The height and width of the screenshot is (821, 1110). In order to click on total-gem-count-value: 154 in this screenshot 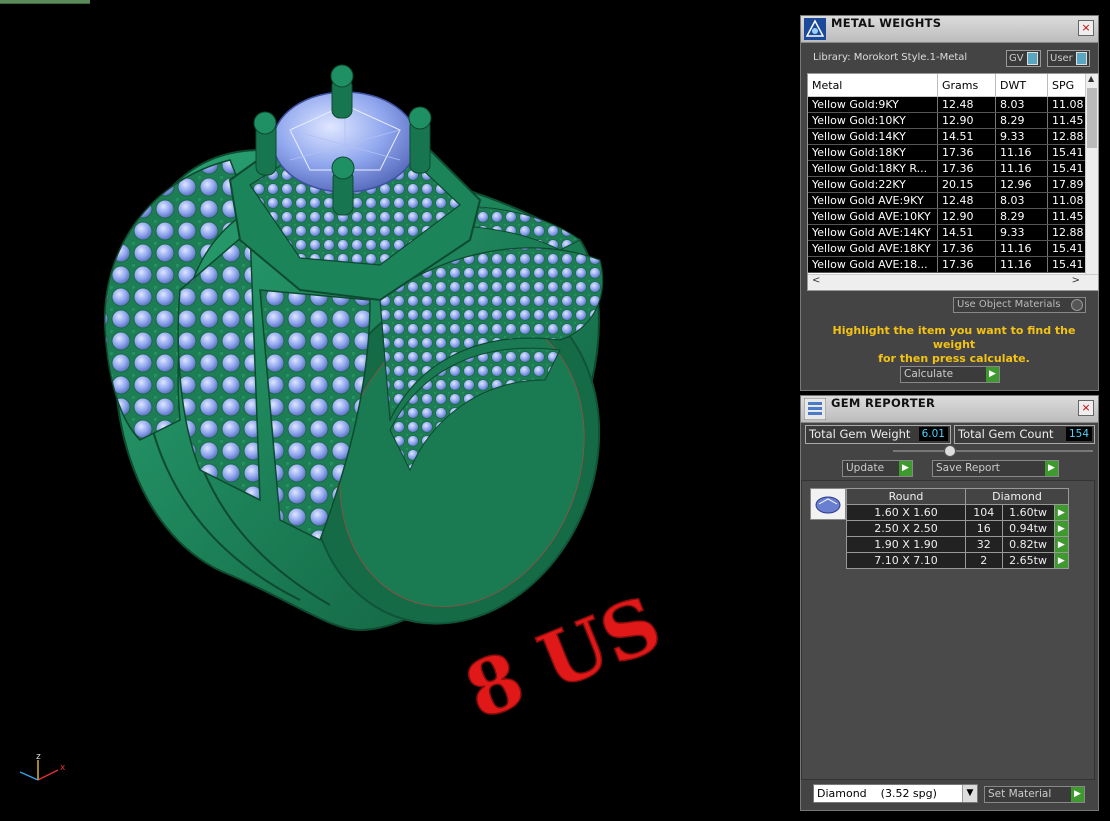, I will do `click(1078, 434)`.